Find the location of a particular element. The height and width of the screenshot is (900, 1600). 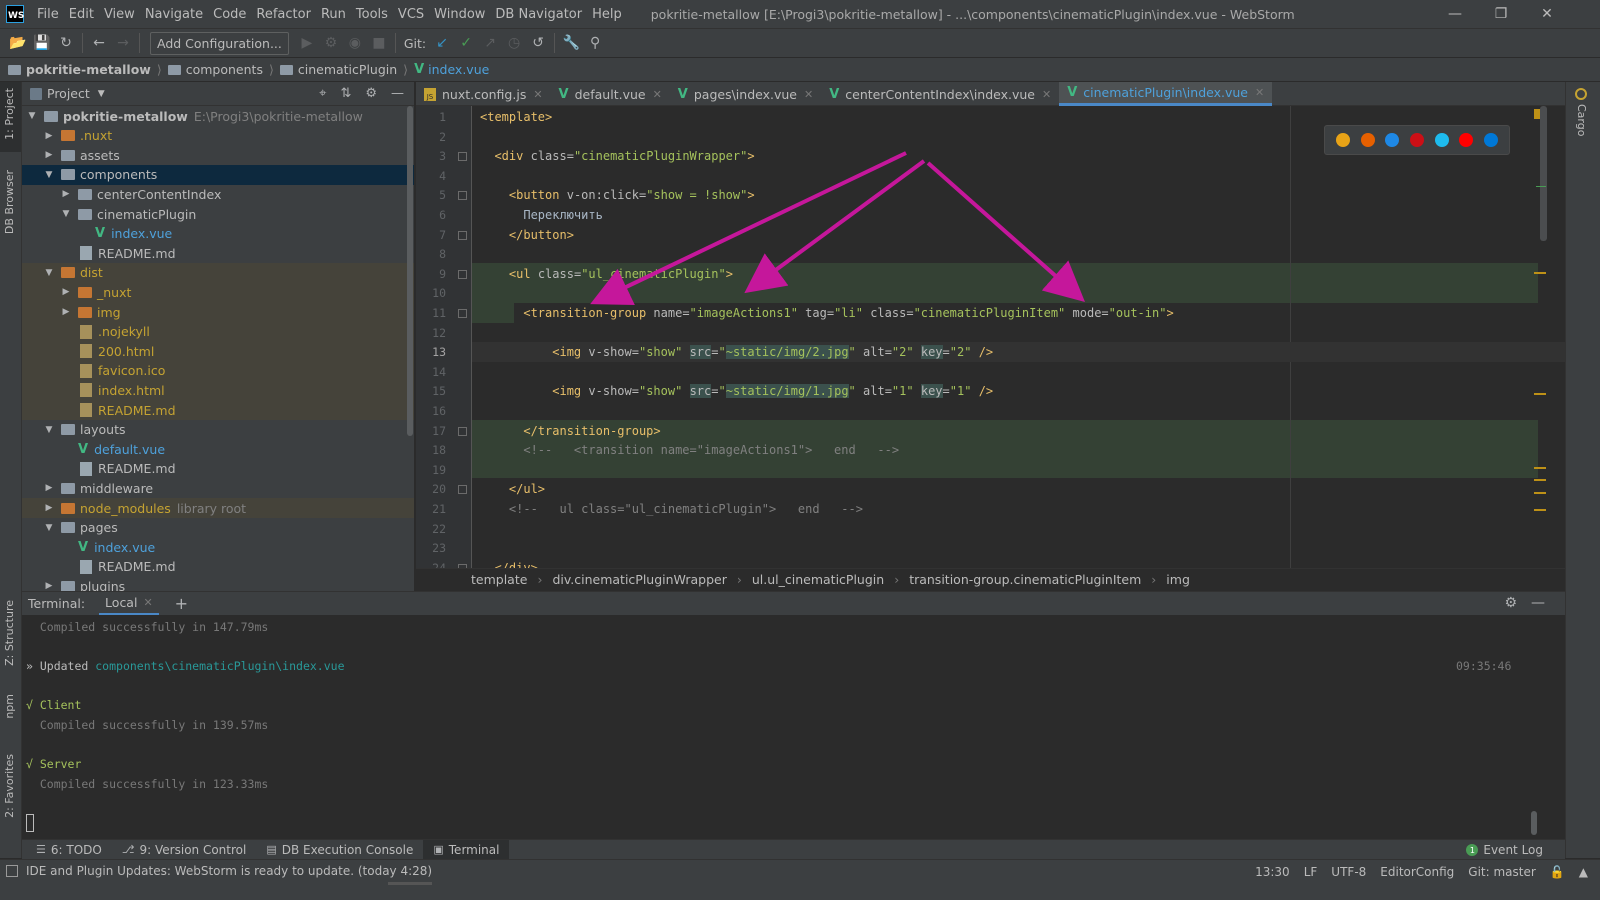

git-update-icon: ↙ is located at coordinates (442, 43).